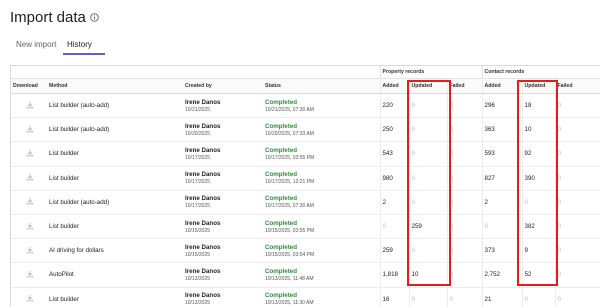 This screenshot has width=600, height=307. Describe the element at coordinates (61, 275) in the screenshot. I see `method-text: AutoPilot` at that location.